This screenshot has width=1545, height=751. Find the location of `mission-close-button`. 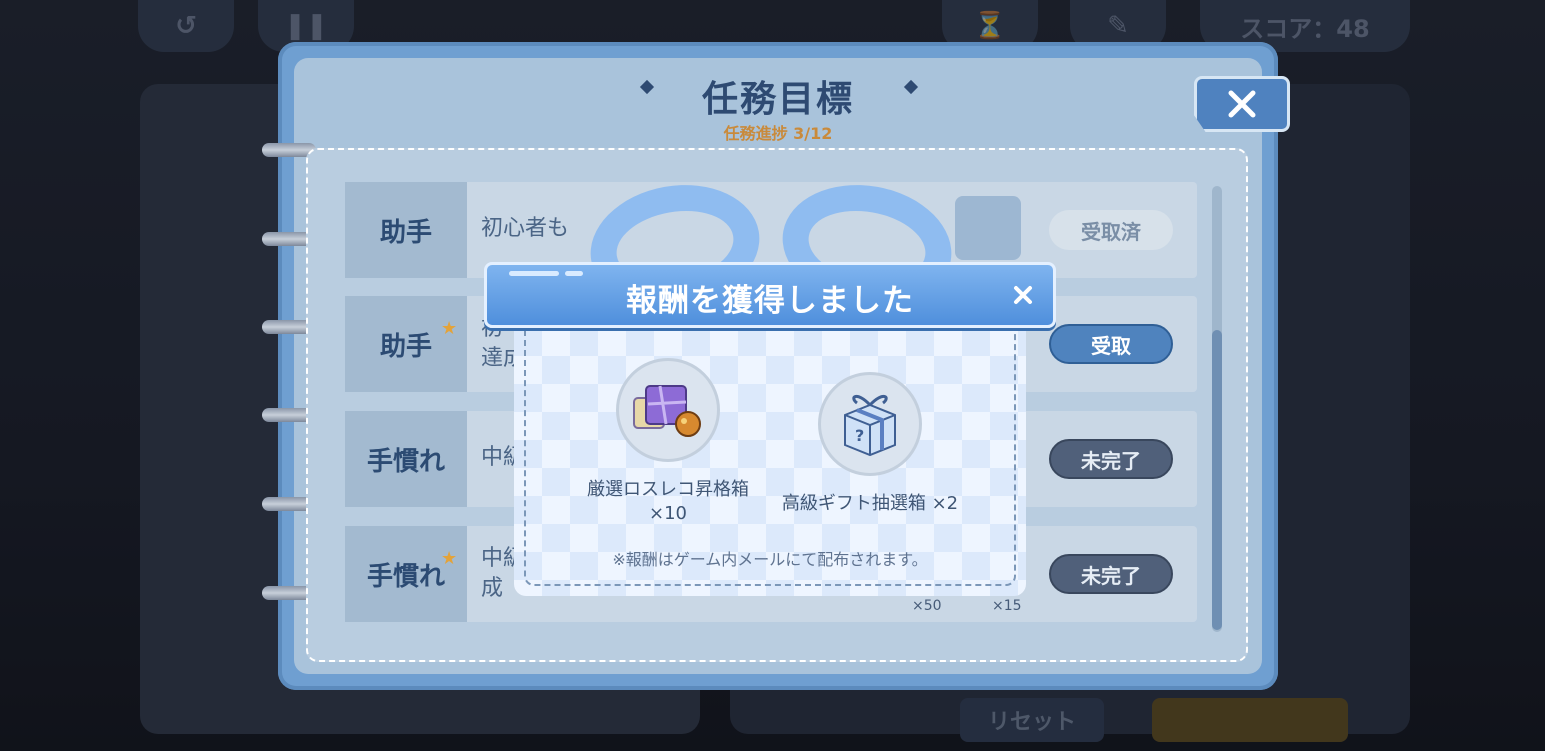

mission-close-button is located at coordinates (1242, 104).